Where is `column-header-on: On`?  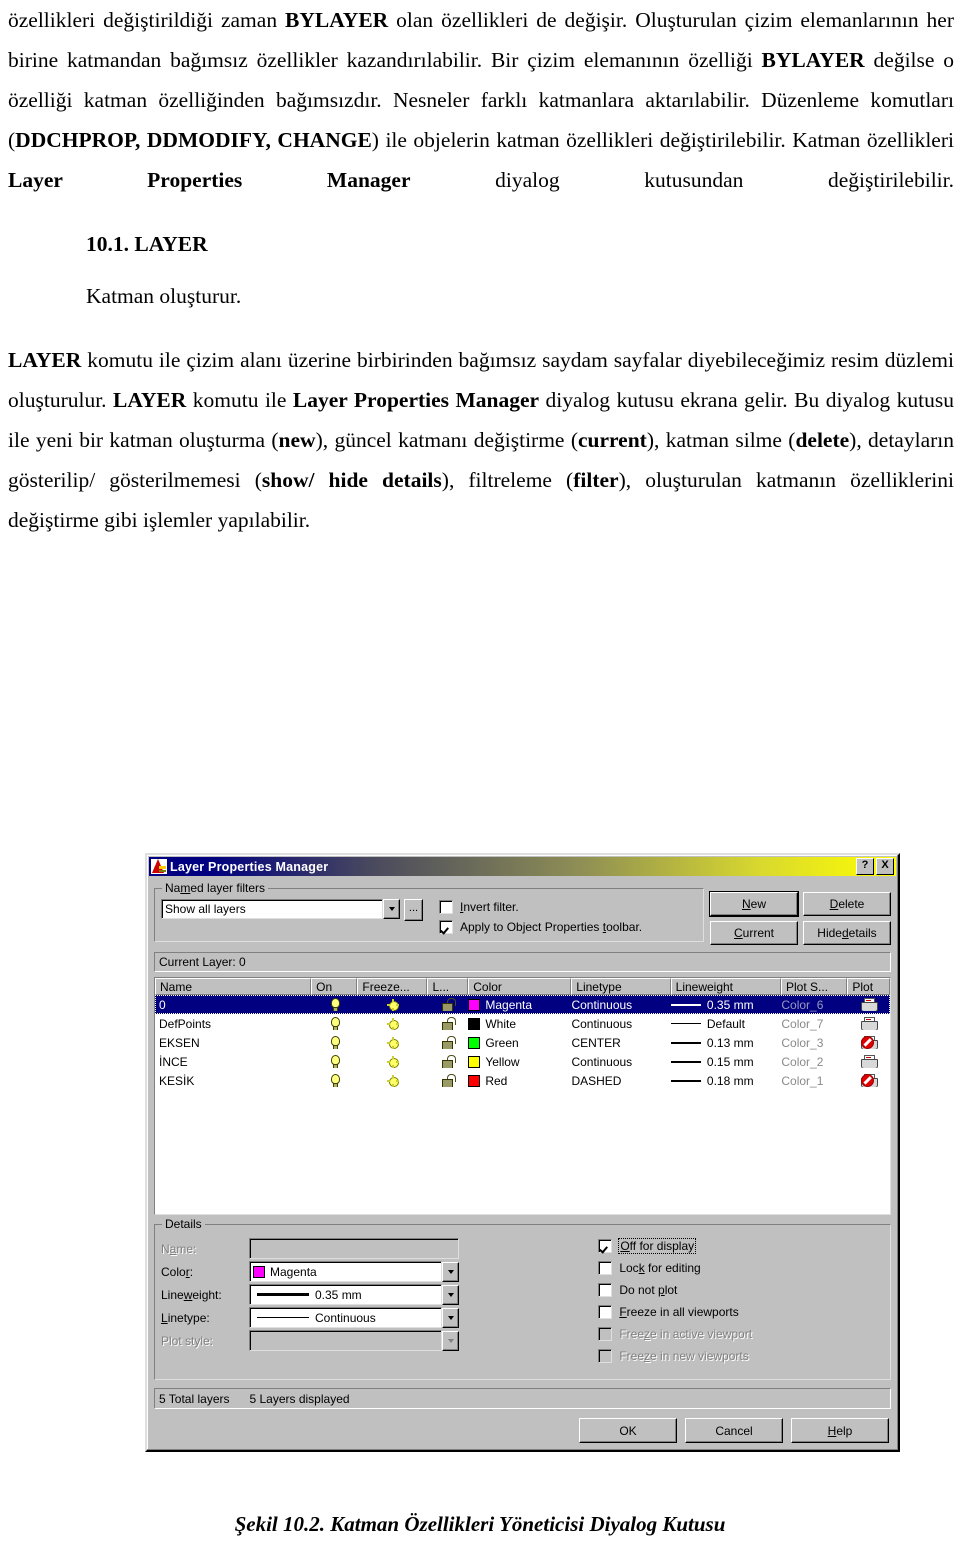 column-header-on: On is located at coordinates (334, 986).